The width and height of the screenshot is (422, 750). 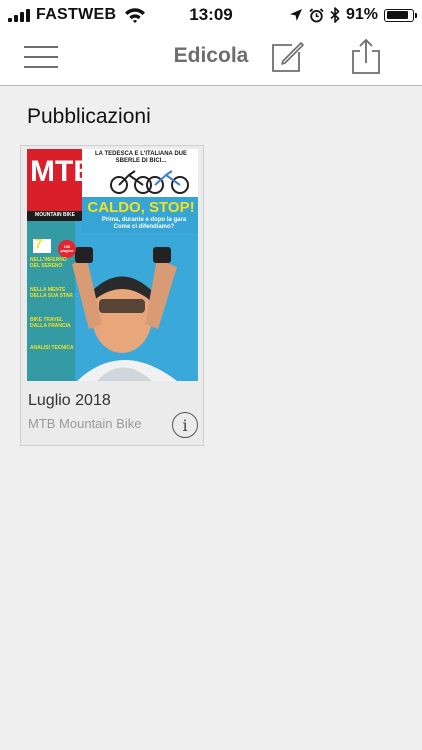 I want to click on status-right: 91%, so click(x=353, y=15).